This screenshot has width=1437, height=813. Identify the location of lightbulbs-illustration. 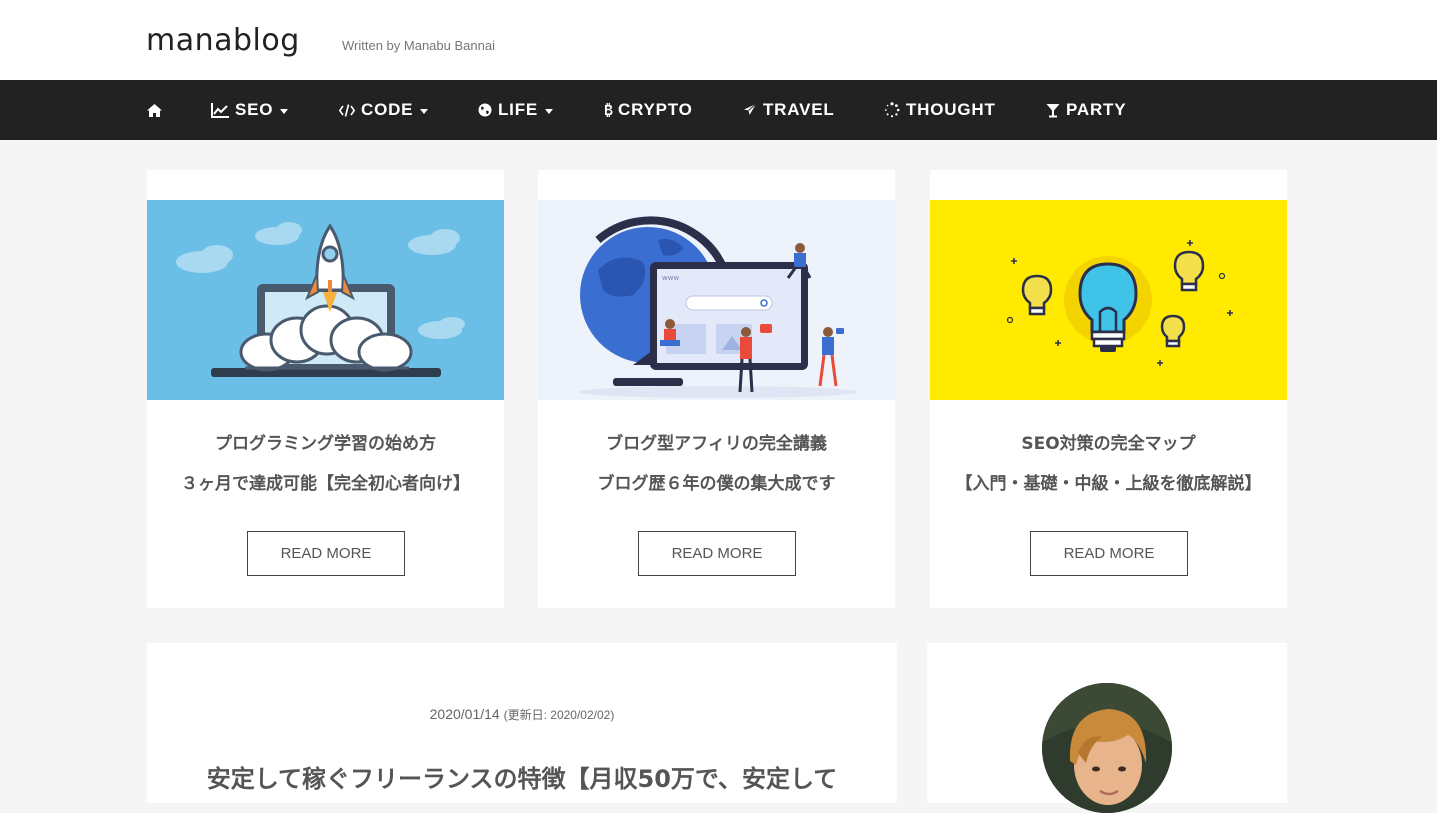
(1108, 300).